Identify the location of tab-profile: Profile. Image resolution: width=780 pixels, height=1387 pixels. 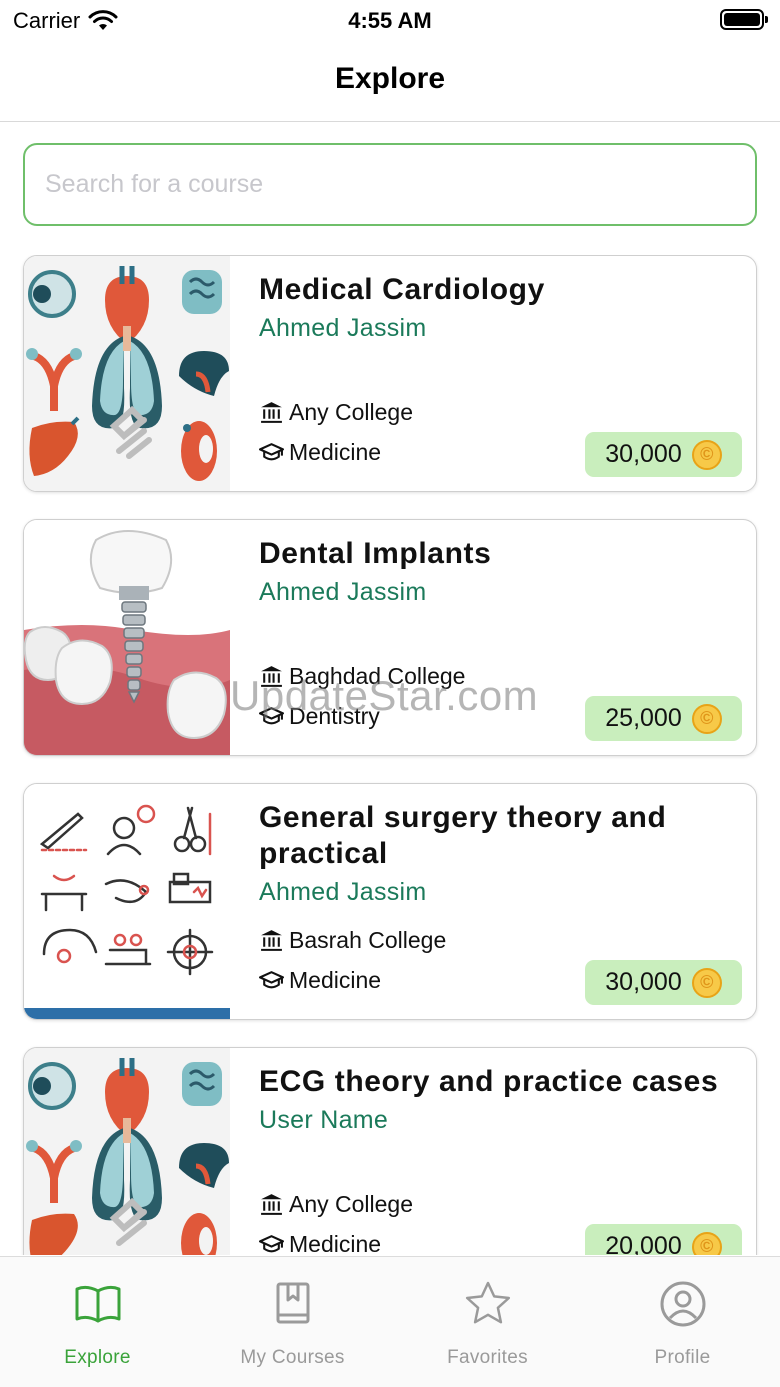
(682, 1322).